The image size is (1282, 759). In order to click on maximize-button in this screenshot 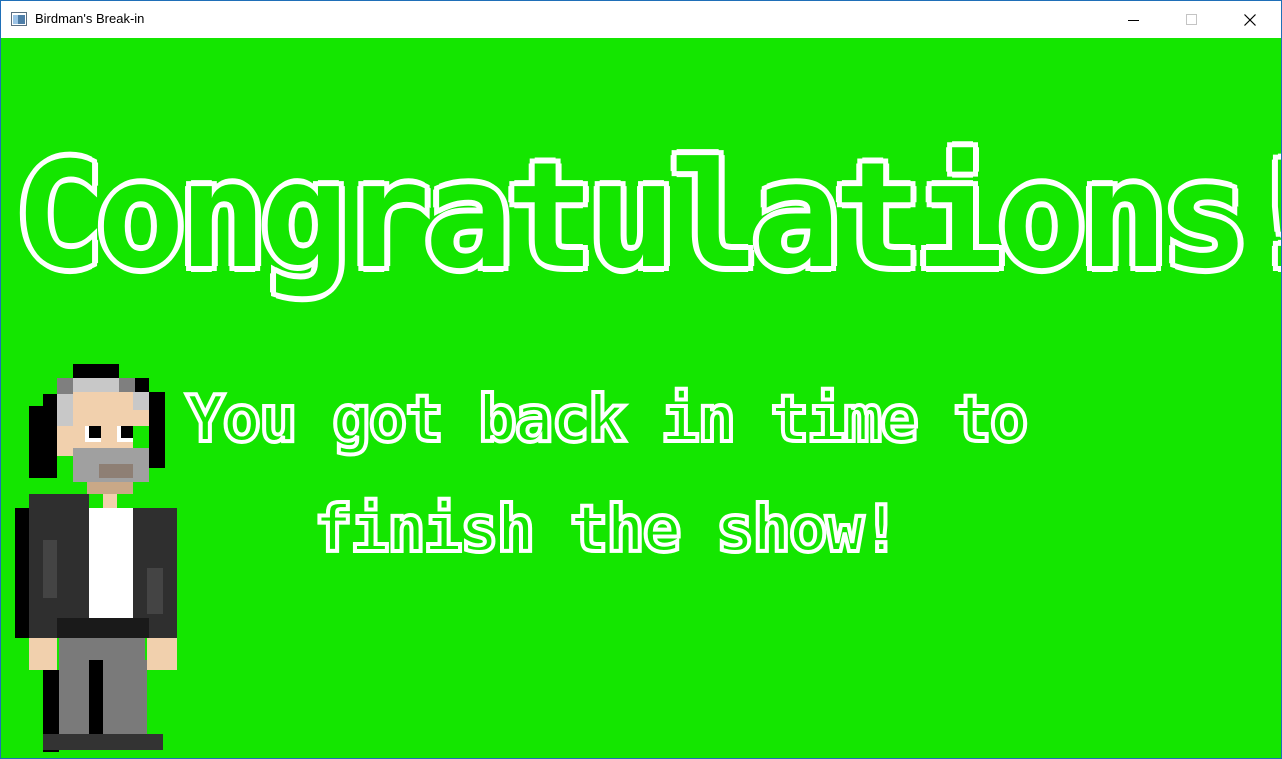, I will do `click(1192, 19)`.